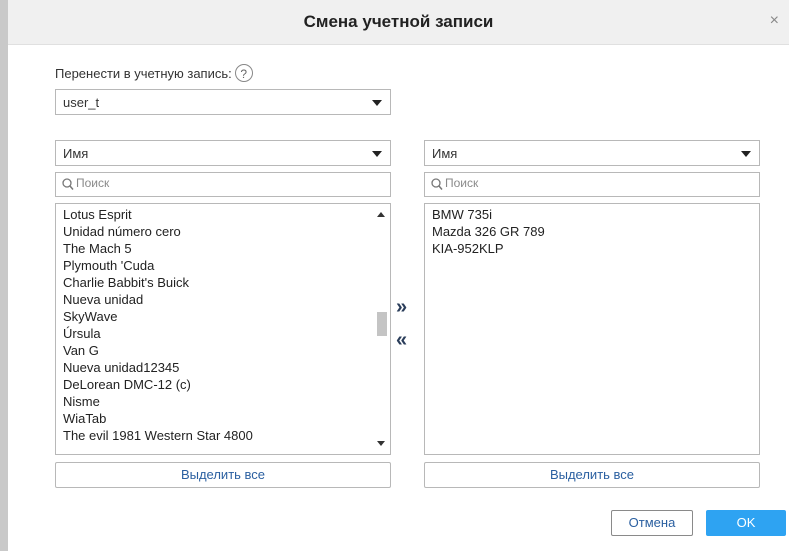 The height and width of the screenshot is (551, 789). I want to click on left-sort-select: Имя, so click(223, 153).